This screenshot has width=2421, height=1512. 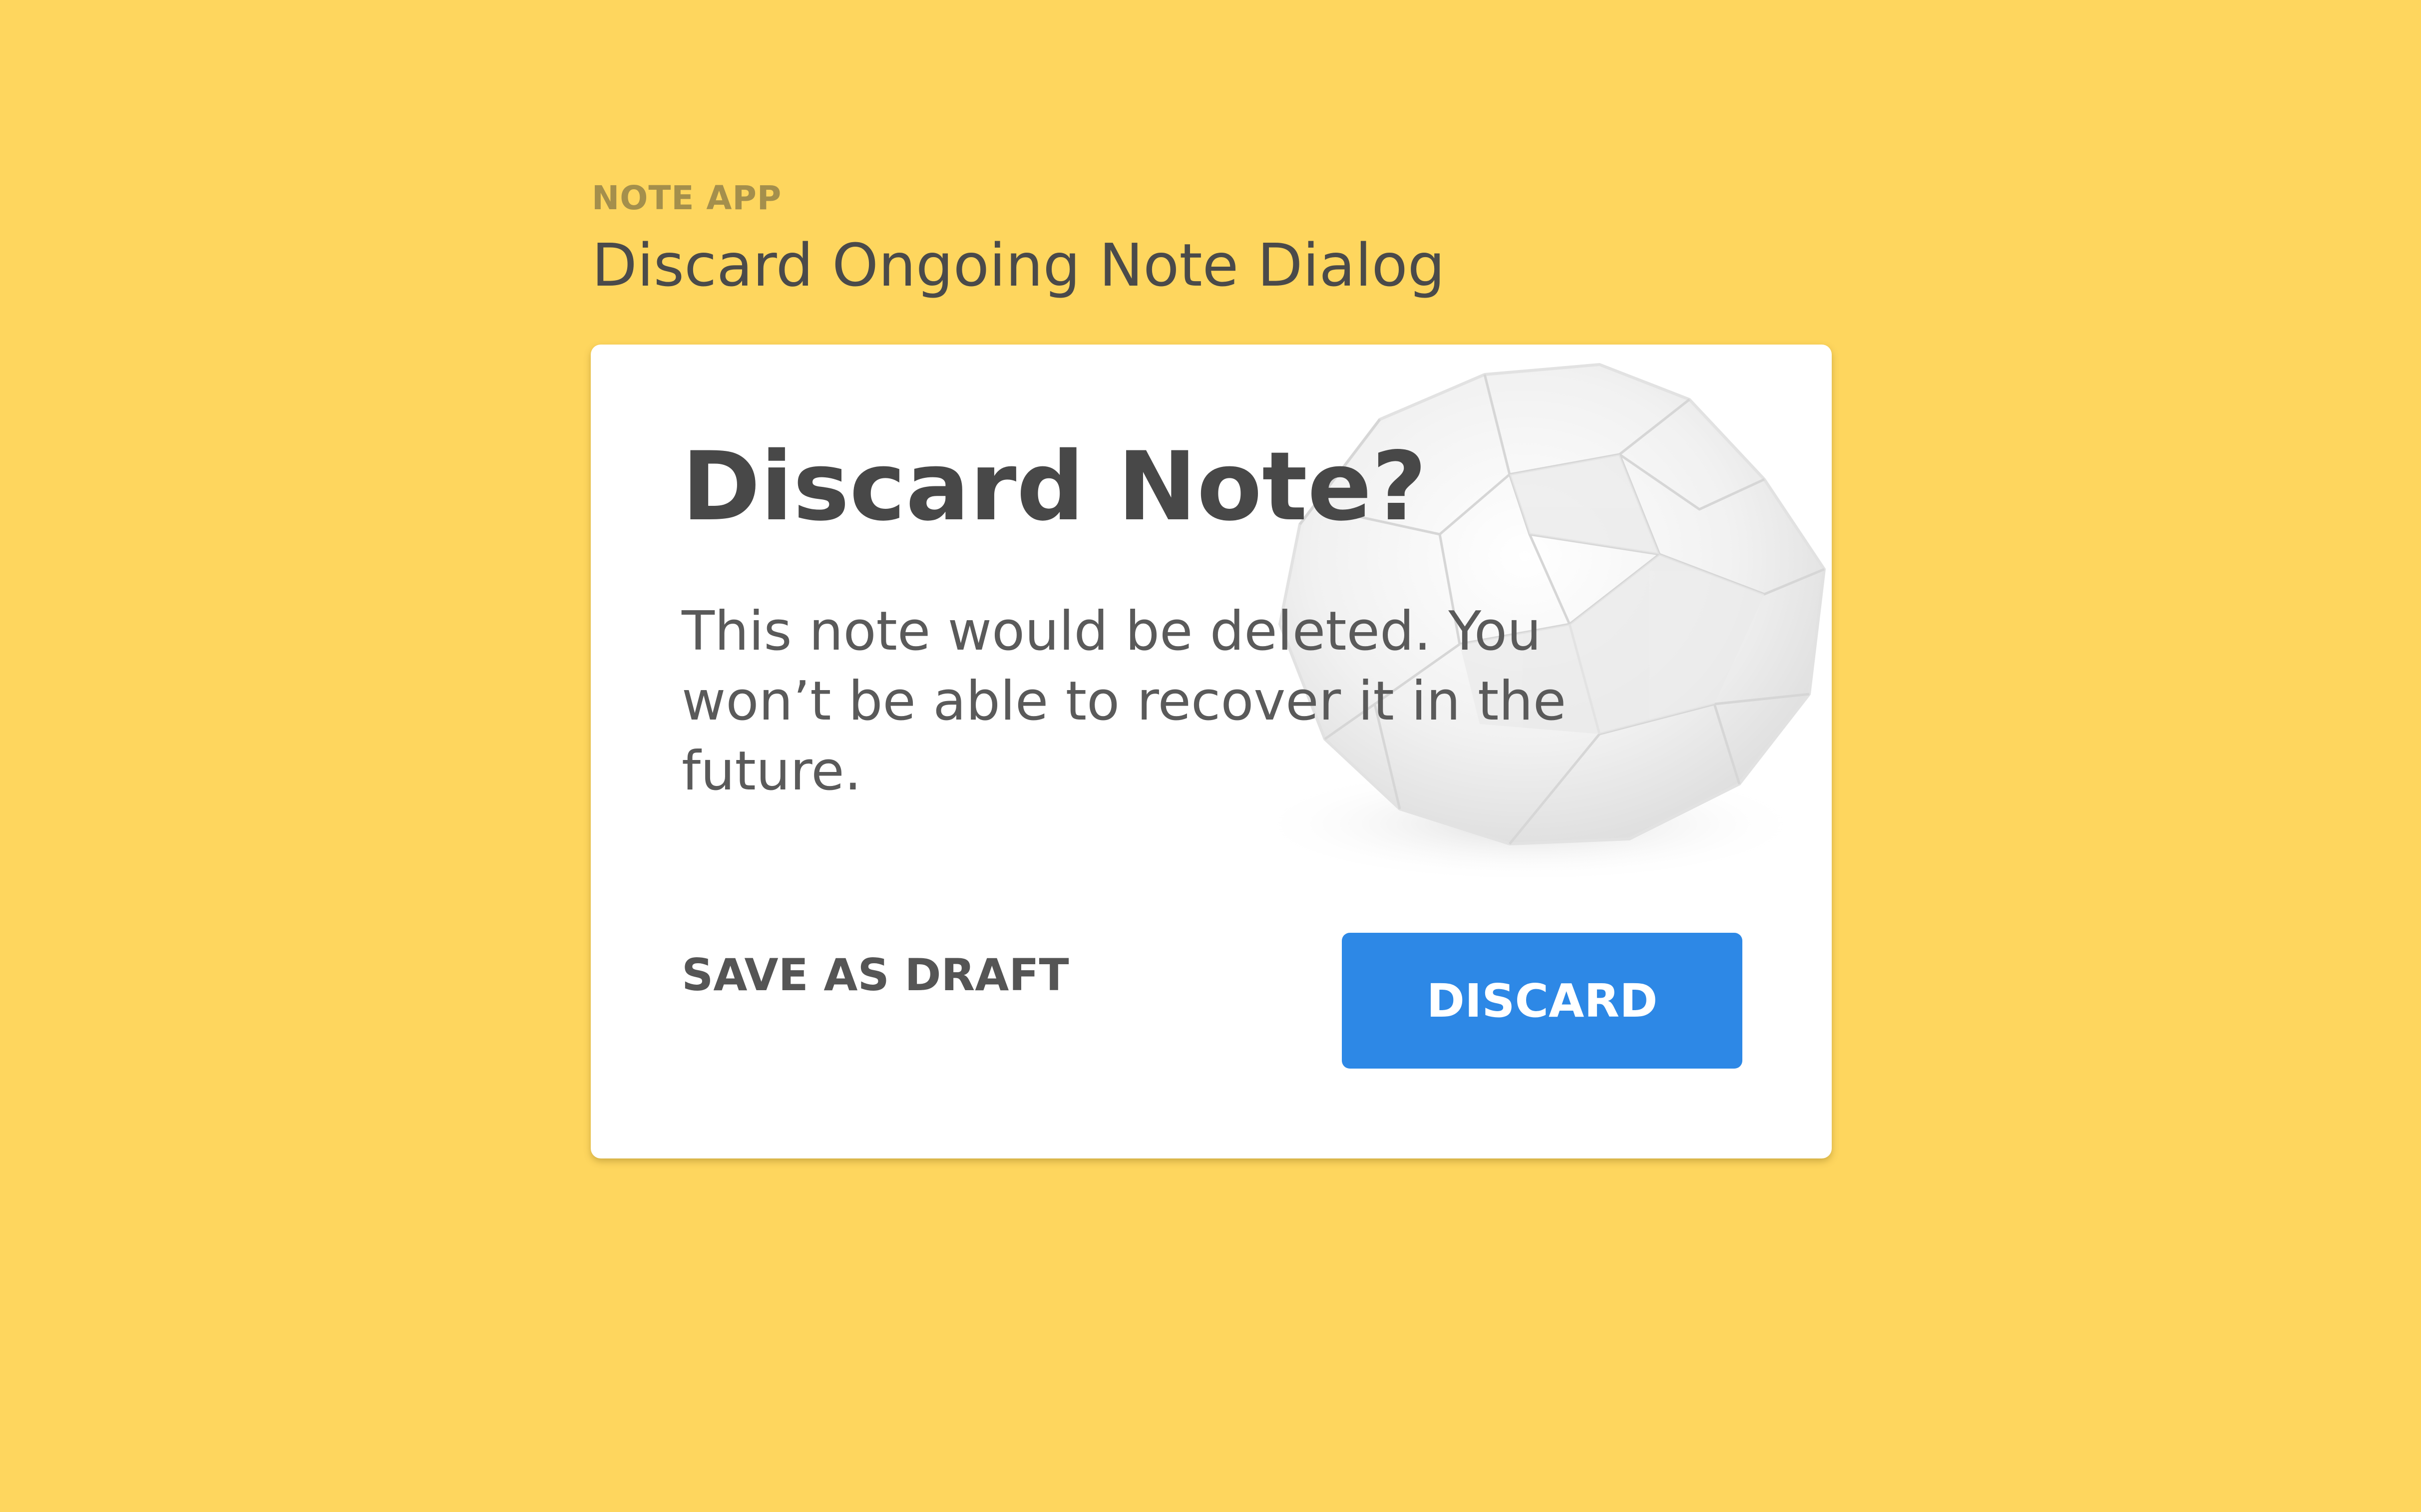 I want to click on discard-button: DISCARD, so click(x=1542, y=1001).